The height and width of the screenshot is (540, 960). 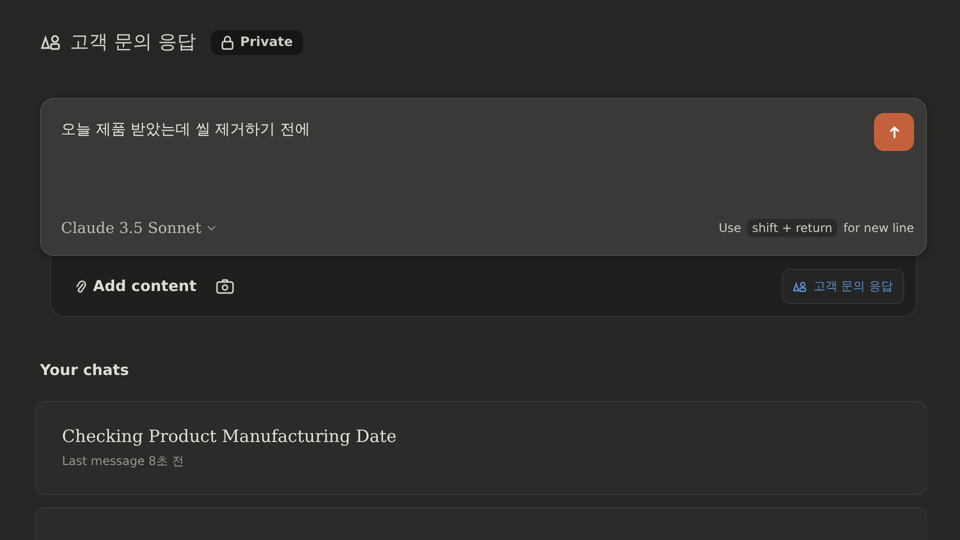 I want to click on private-badge: Private, so click(x=257, y=42).